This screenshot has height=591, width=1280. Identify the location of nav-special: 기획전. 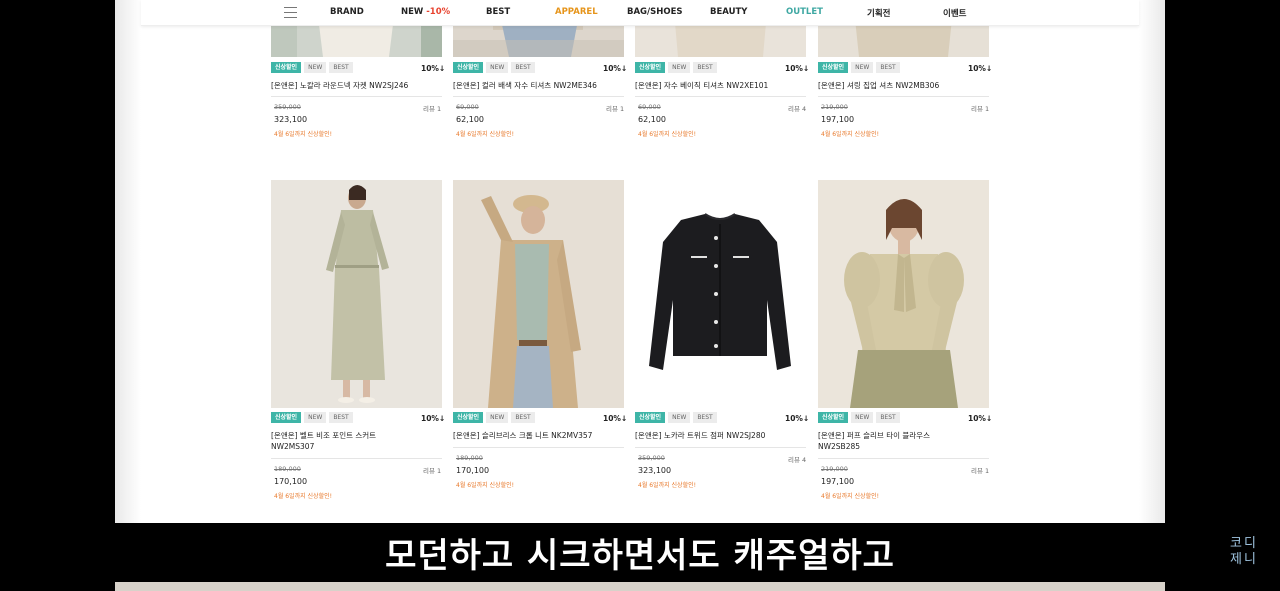
(878, 13).